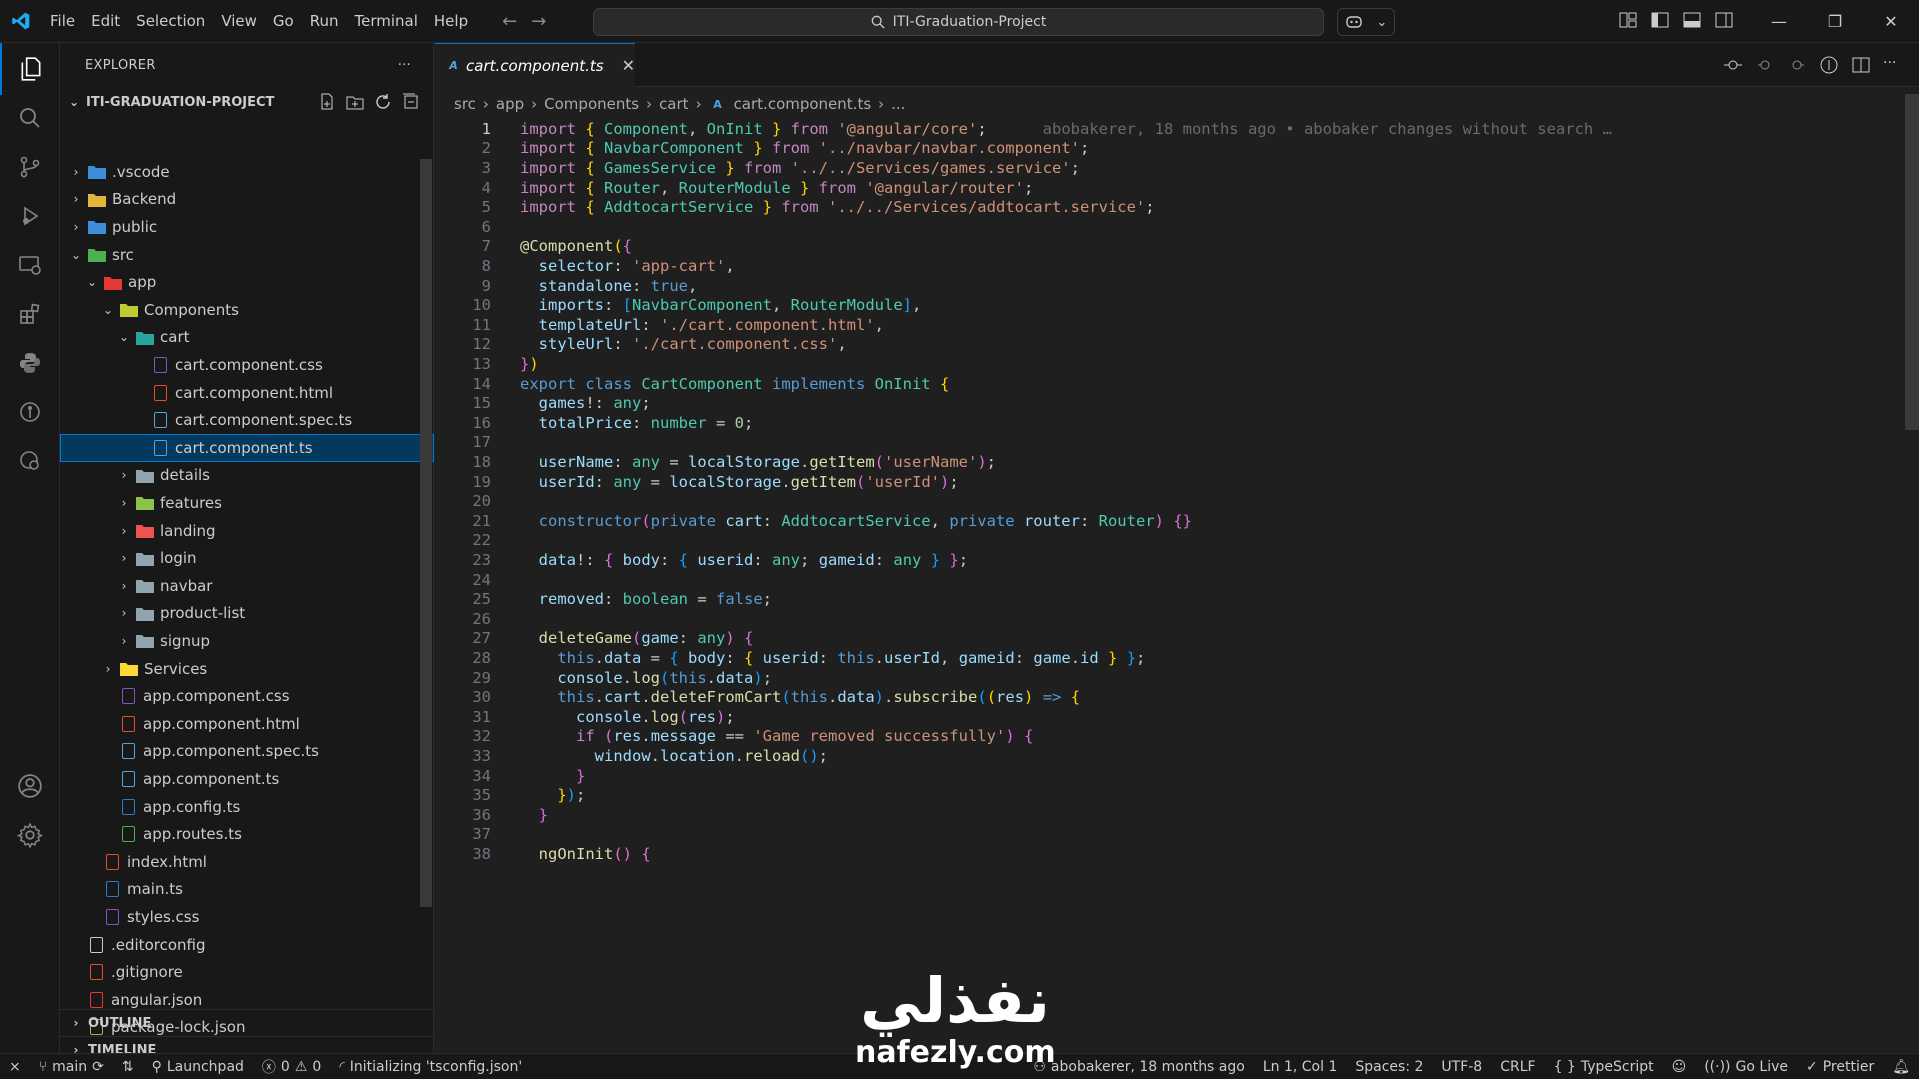  What do you see at coordinates (1779, 21) in the screenshot?
I see `minimize-icon: —` at bounding box center [1779, 21].